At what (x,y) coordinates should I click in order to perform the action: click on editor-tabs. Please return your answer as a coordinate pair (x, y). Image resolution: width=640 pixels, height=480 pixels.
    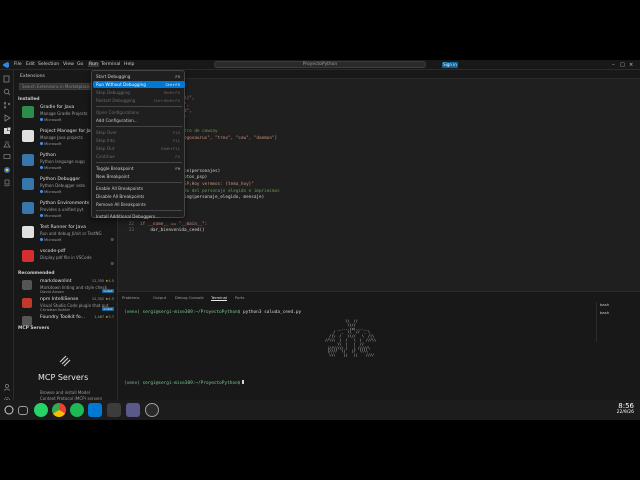
    Looking at the image, I should click on (379, 74).